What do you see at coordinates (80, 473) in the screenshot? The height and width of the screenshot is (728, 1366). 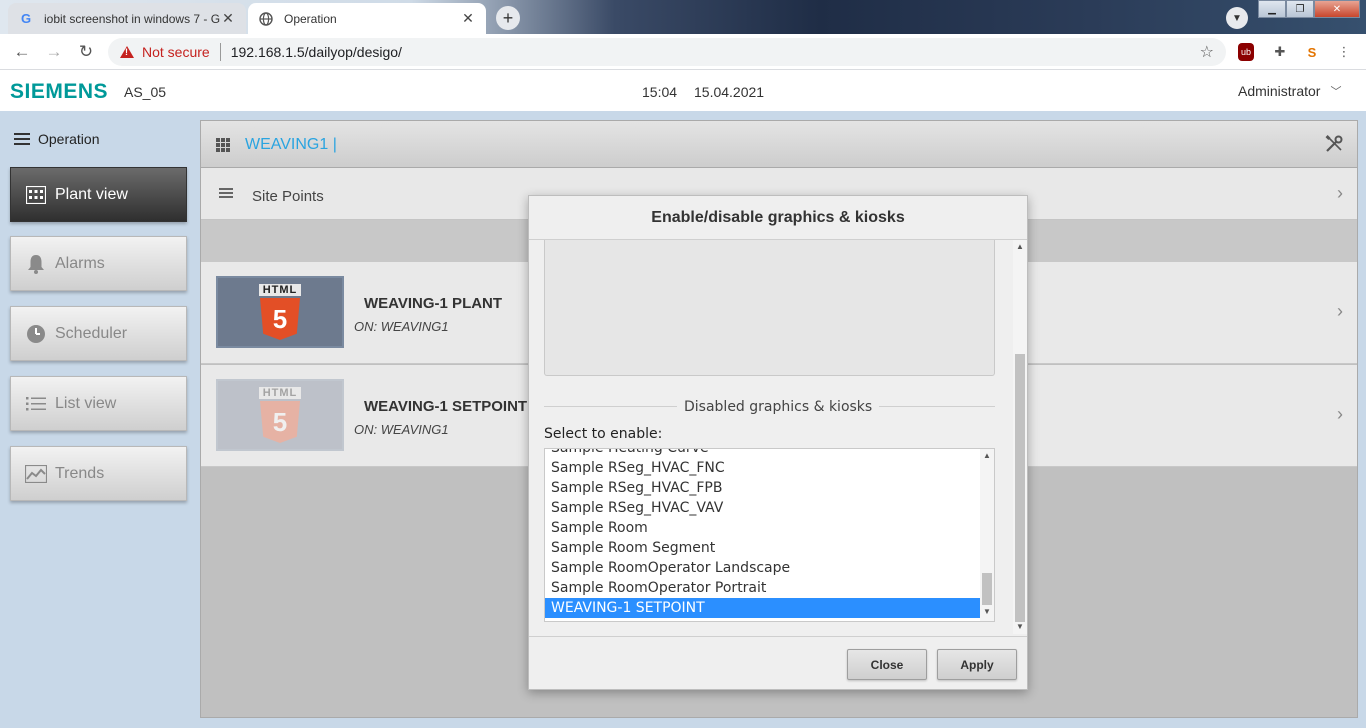 I see `sidebar-item-label: Trends` at bounding box center [80, 473].